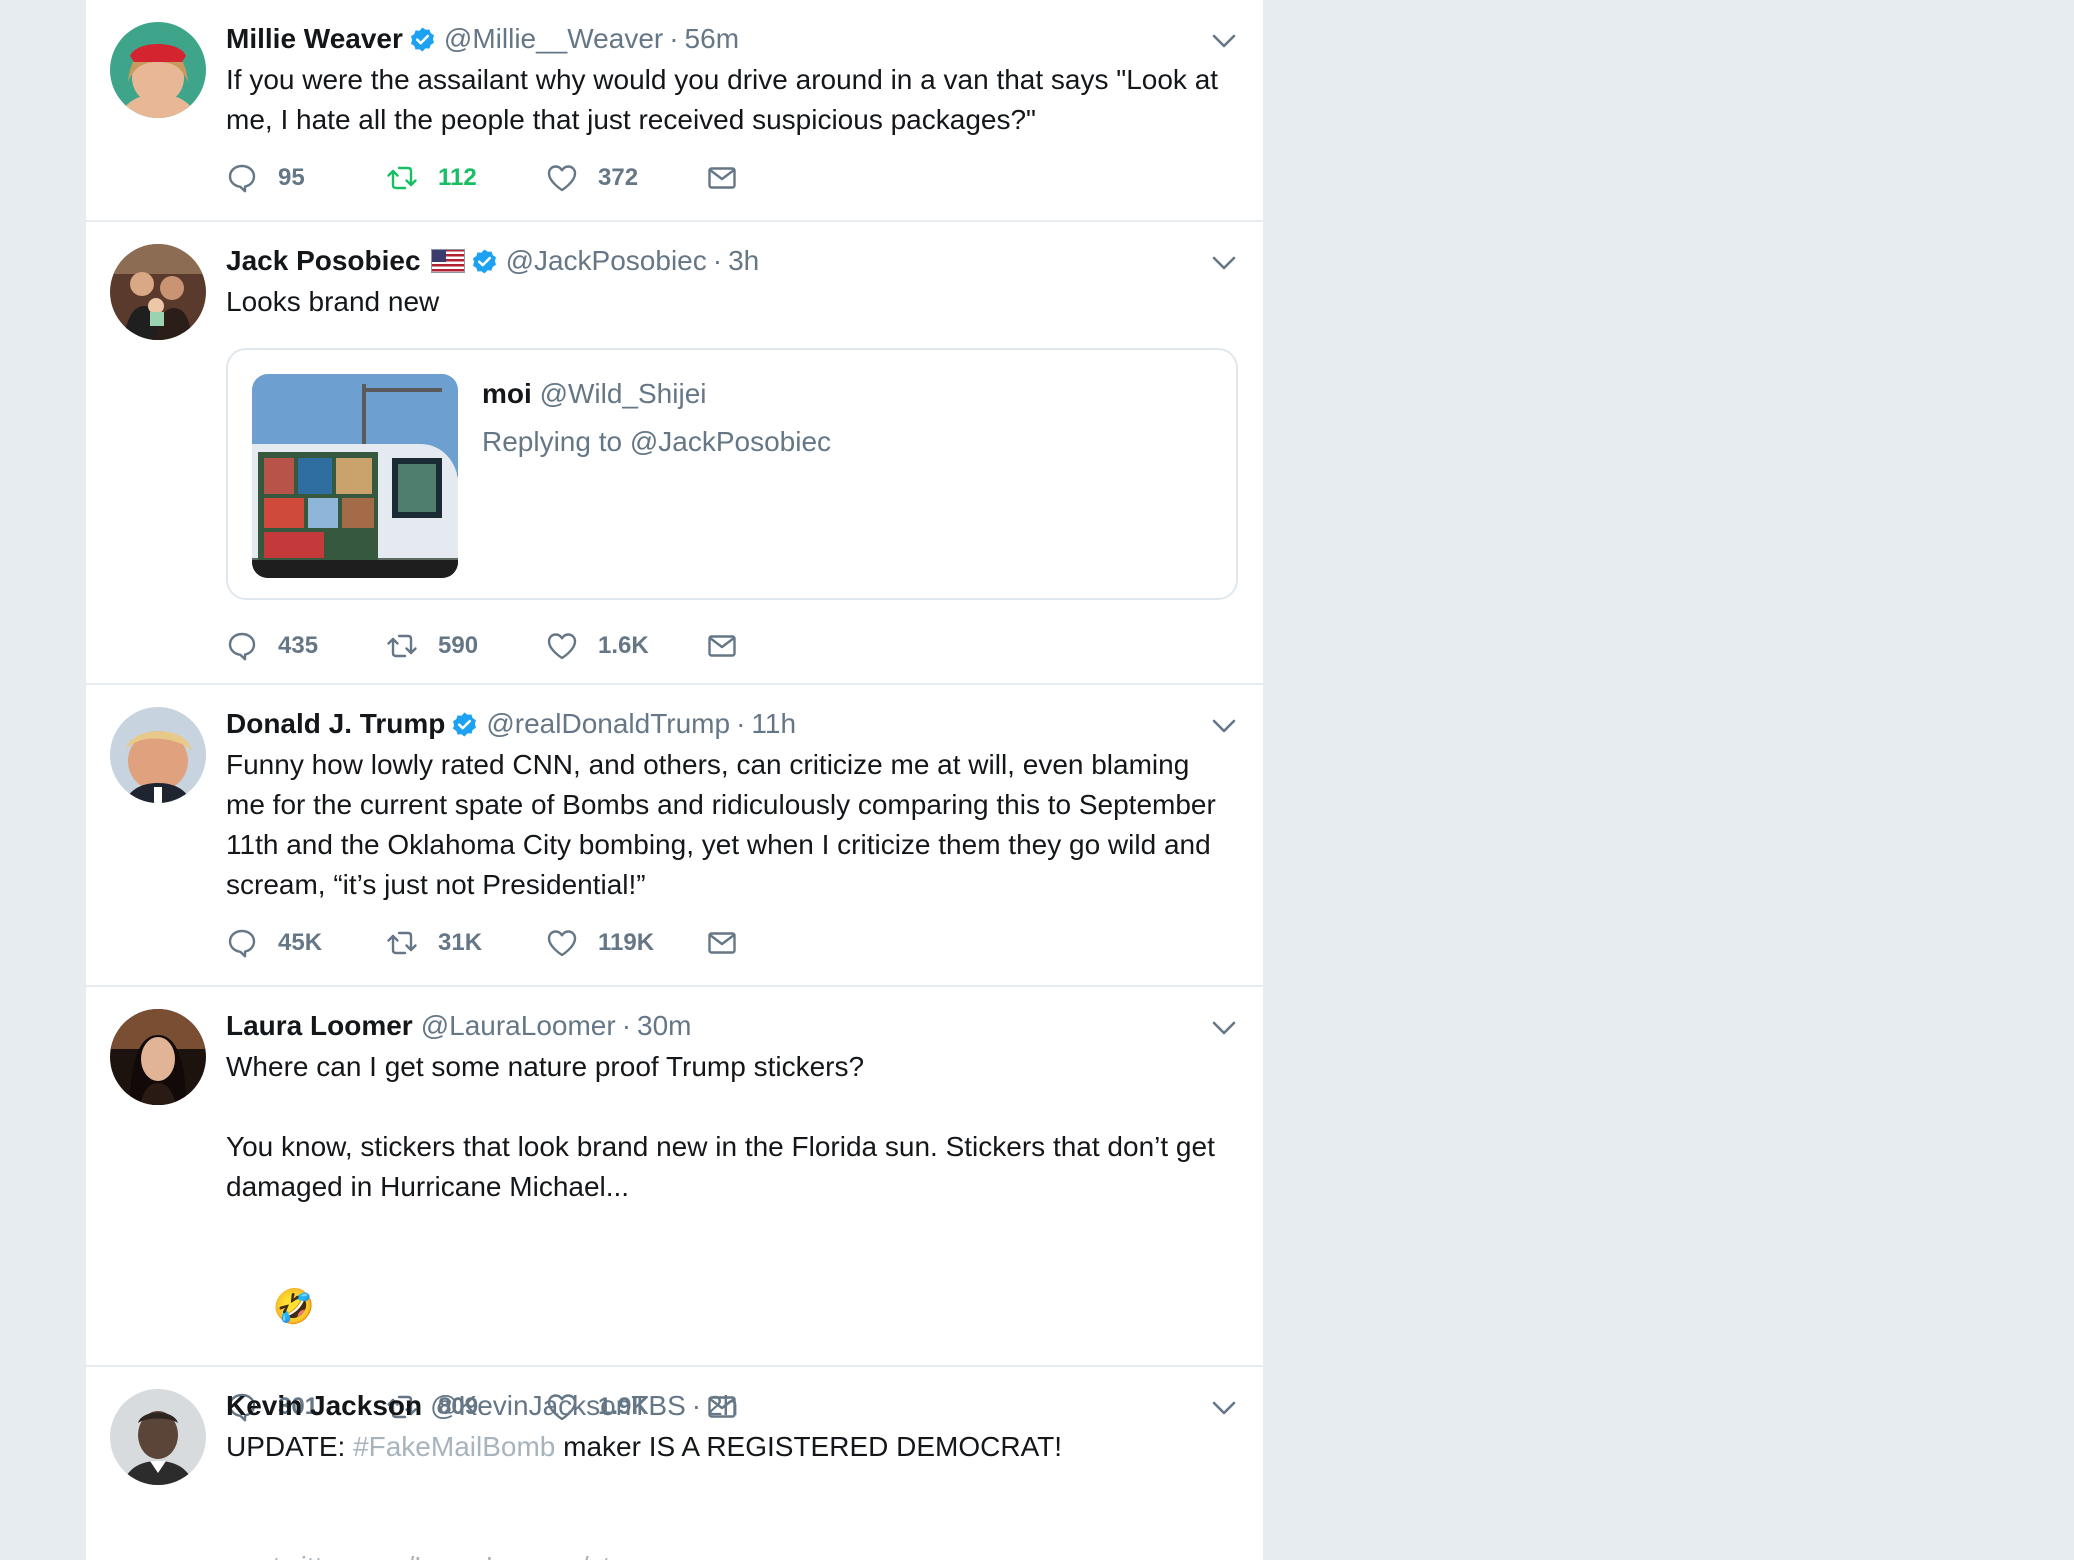 This screenshot has height=1560, width=2074. I want to click on like-count: 119K, so click(626, 942).